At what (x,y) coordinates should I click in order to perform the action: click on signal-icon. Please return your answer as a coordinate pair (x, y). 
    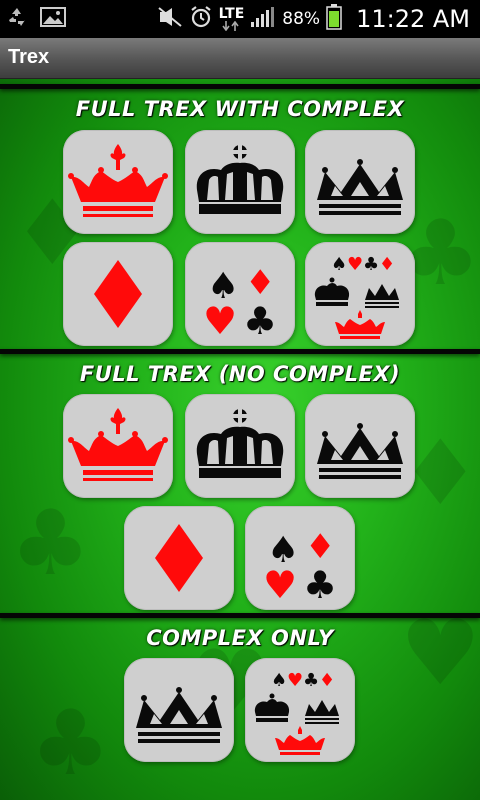
    Looking at the image, I should click on (263, 19).